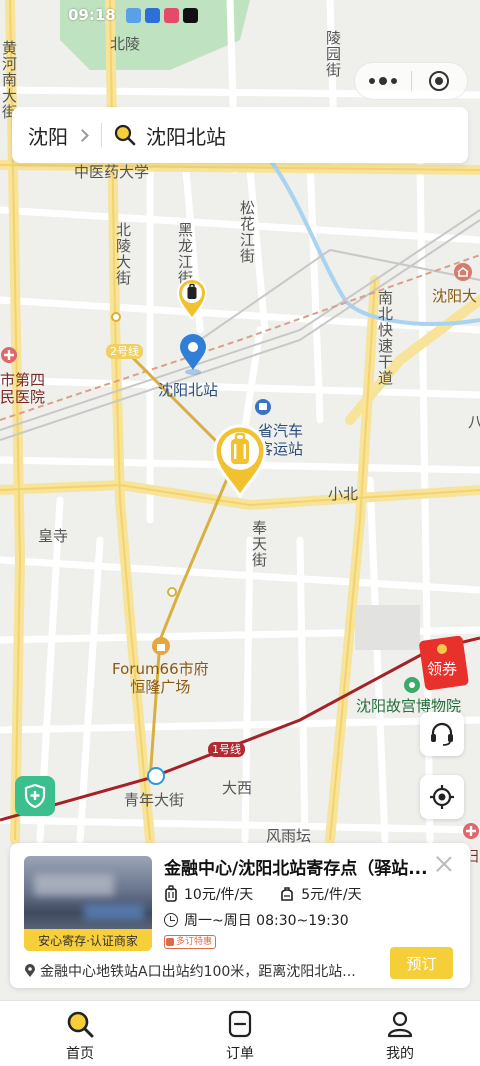 This screenshot has width=480, height=1066. Describe the element at coordinates (101, 135) in the screenshot. I see `divider` at that location.